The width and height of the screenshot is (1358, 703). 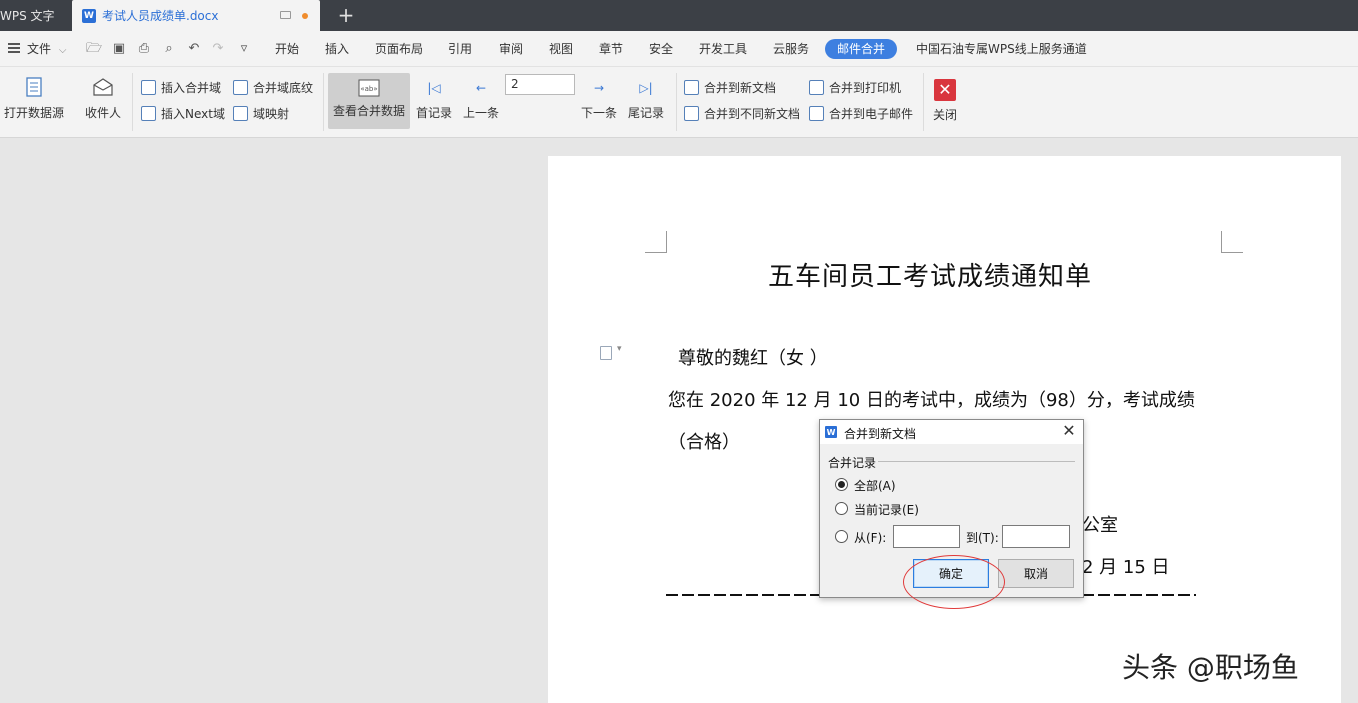 I want to click on print-icon: ⎙, so click(x=144, y=49).